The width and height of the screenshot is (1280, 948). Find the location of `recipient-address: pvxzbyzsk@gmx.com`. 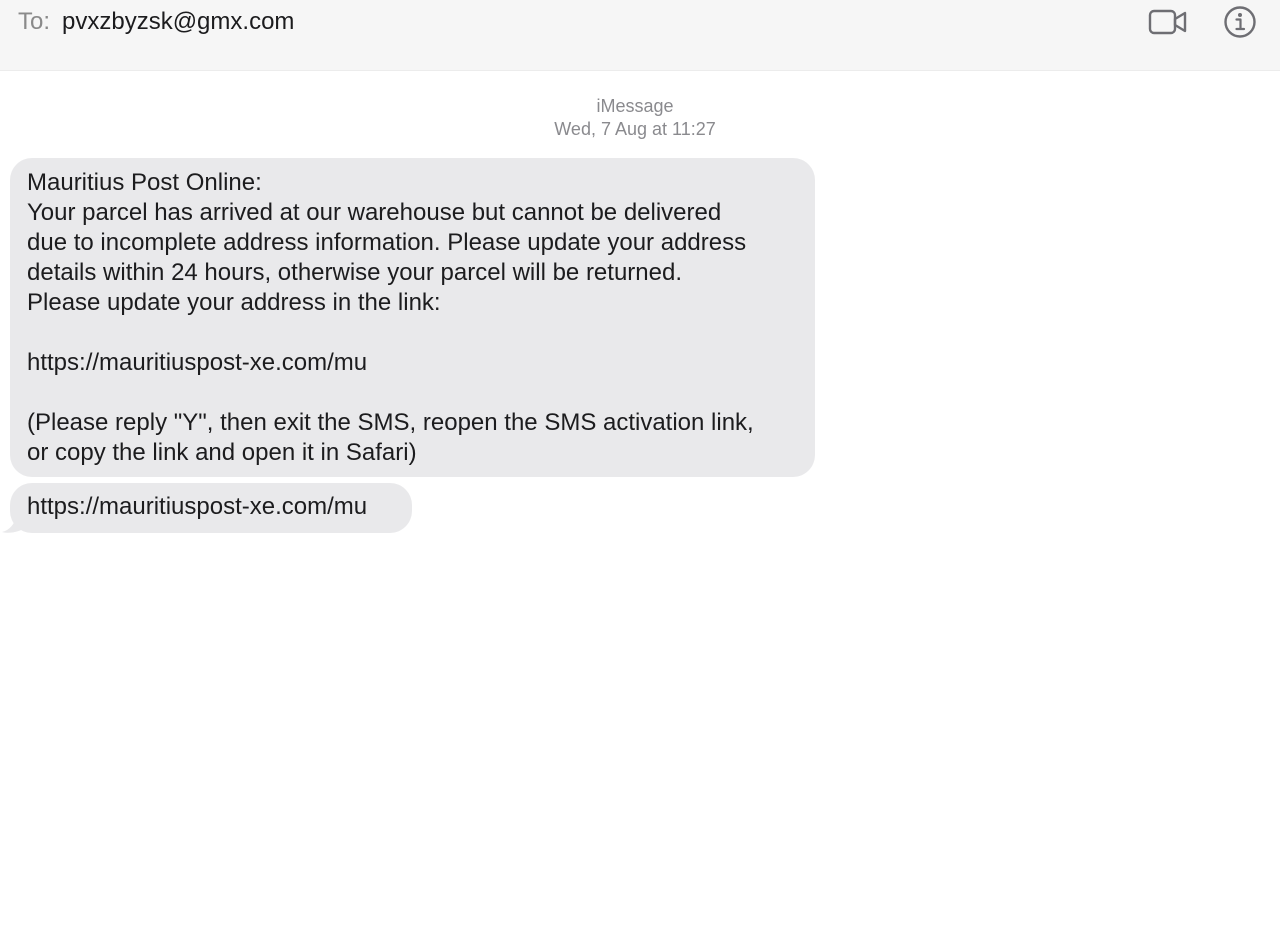

recipient-address: pvxzbyzsk@gmx.com is located at coordinates (178, 22).